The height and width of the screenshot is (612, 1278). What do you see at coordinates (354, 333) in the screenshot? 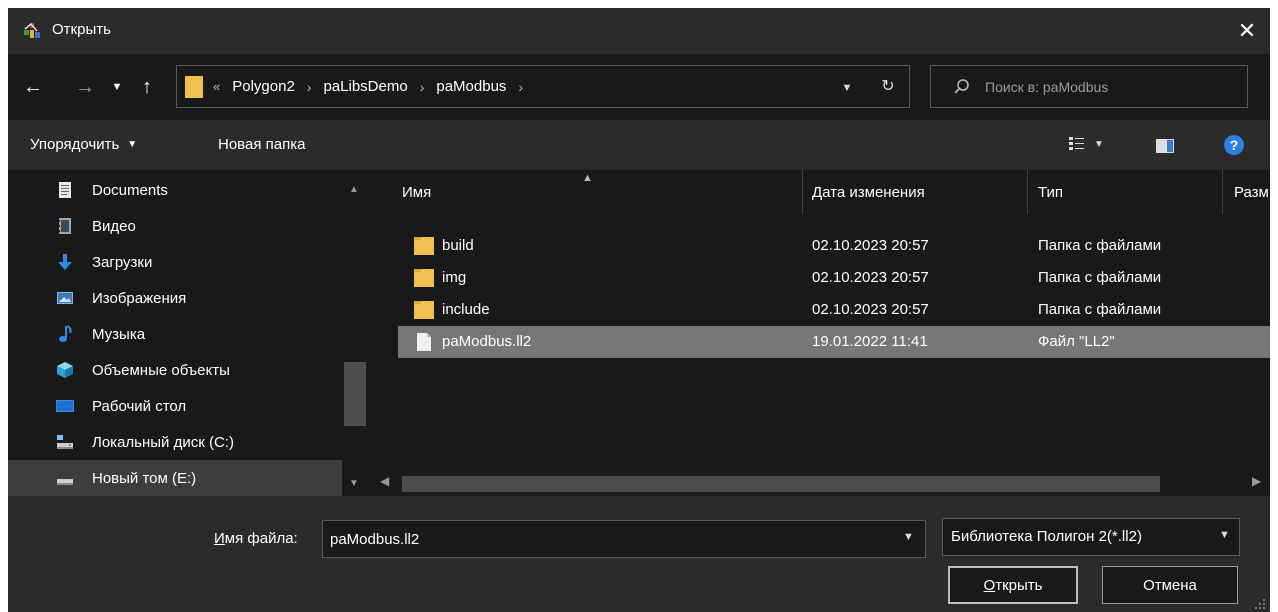
I see `sidebar-scrollbar: ▲ ▼` at bounding box center [354, 333].